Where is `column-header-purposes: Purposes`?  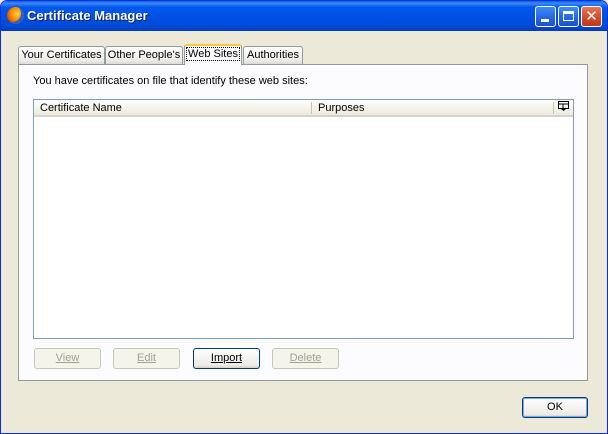 column-header-purposes: Purposes is located at coordinates (341, 108).